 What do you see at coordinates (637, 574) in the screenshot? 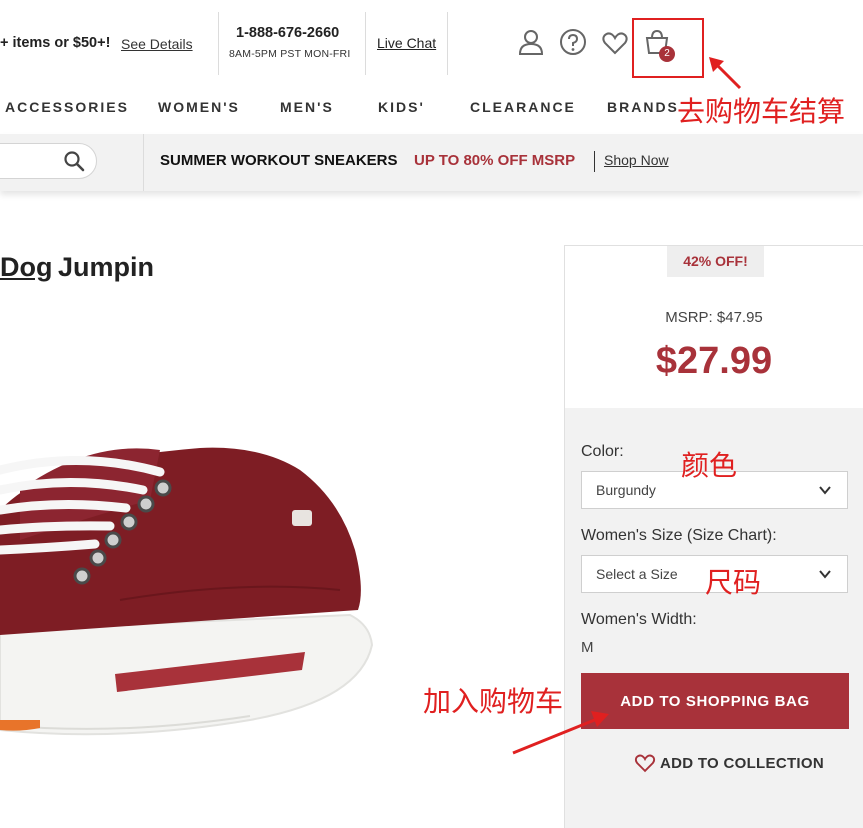
I see `size-select-value: Select a Size` at bounding box center [637, 574].